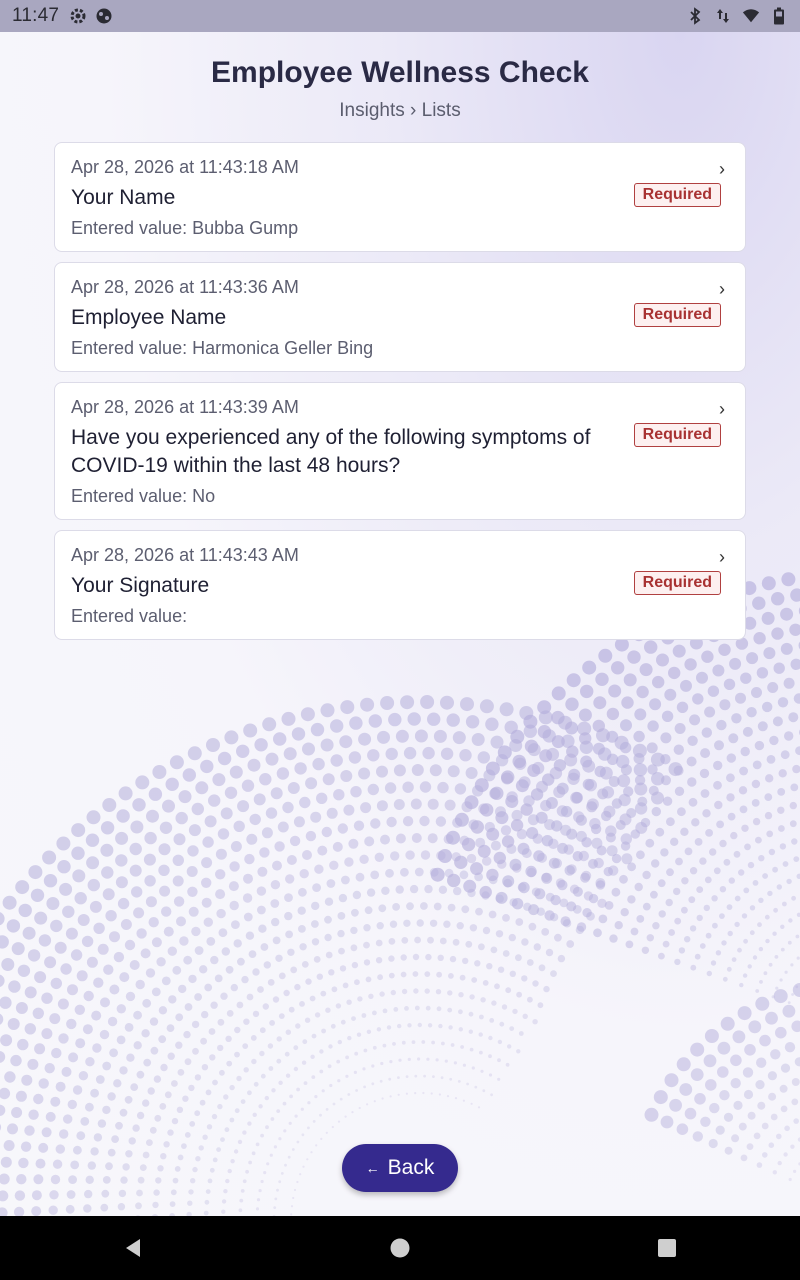 This screenshot has width=800, height=1280. What do you see at coordinates (400, 1168) in the screenshot?
I see `back-button: ← Back` at bounding box center [400, 1168].